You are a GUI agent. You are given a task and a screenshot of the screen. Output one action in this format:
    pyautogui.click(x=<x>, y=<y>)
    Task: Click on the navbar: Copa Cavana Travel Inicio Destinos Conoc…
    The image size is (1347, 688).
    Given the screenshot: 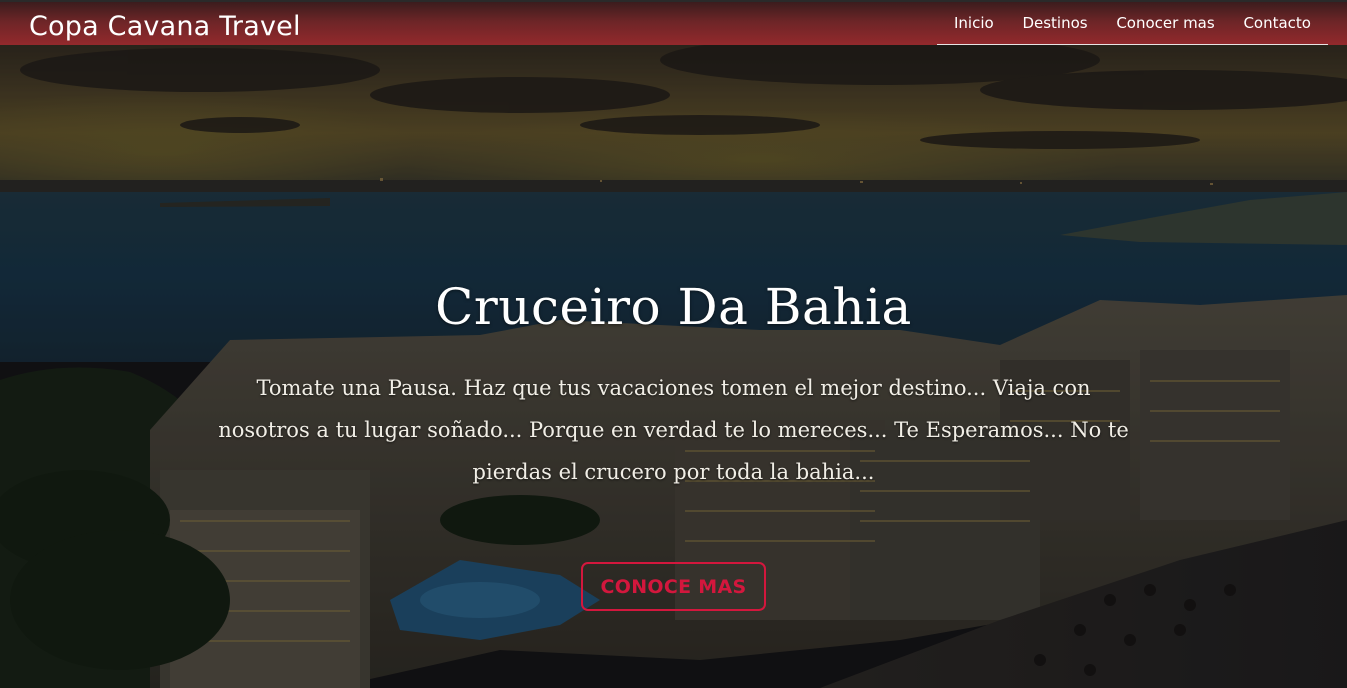 What is the action you would take?
    pyautogui.click(x=673, y=22)
    